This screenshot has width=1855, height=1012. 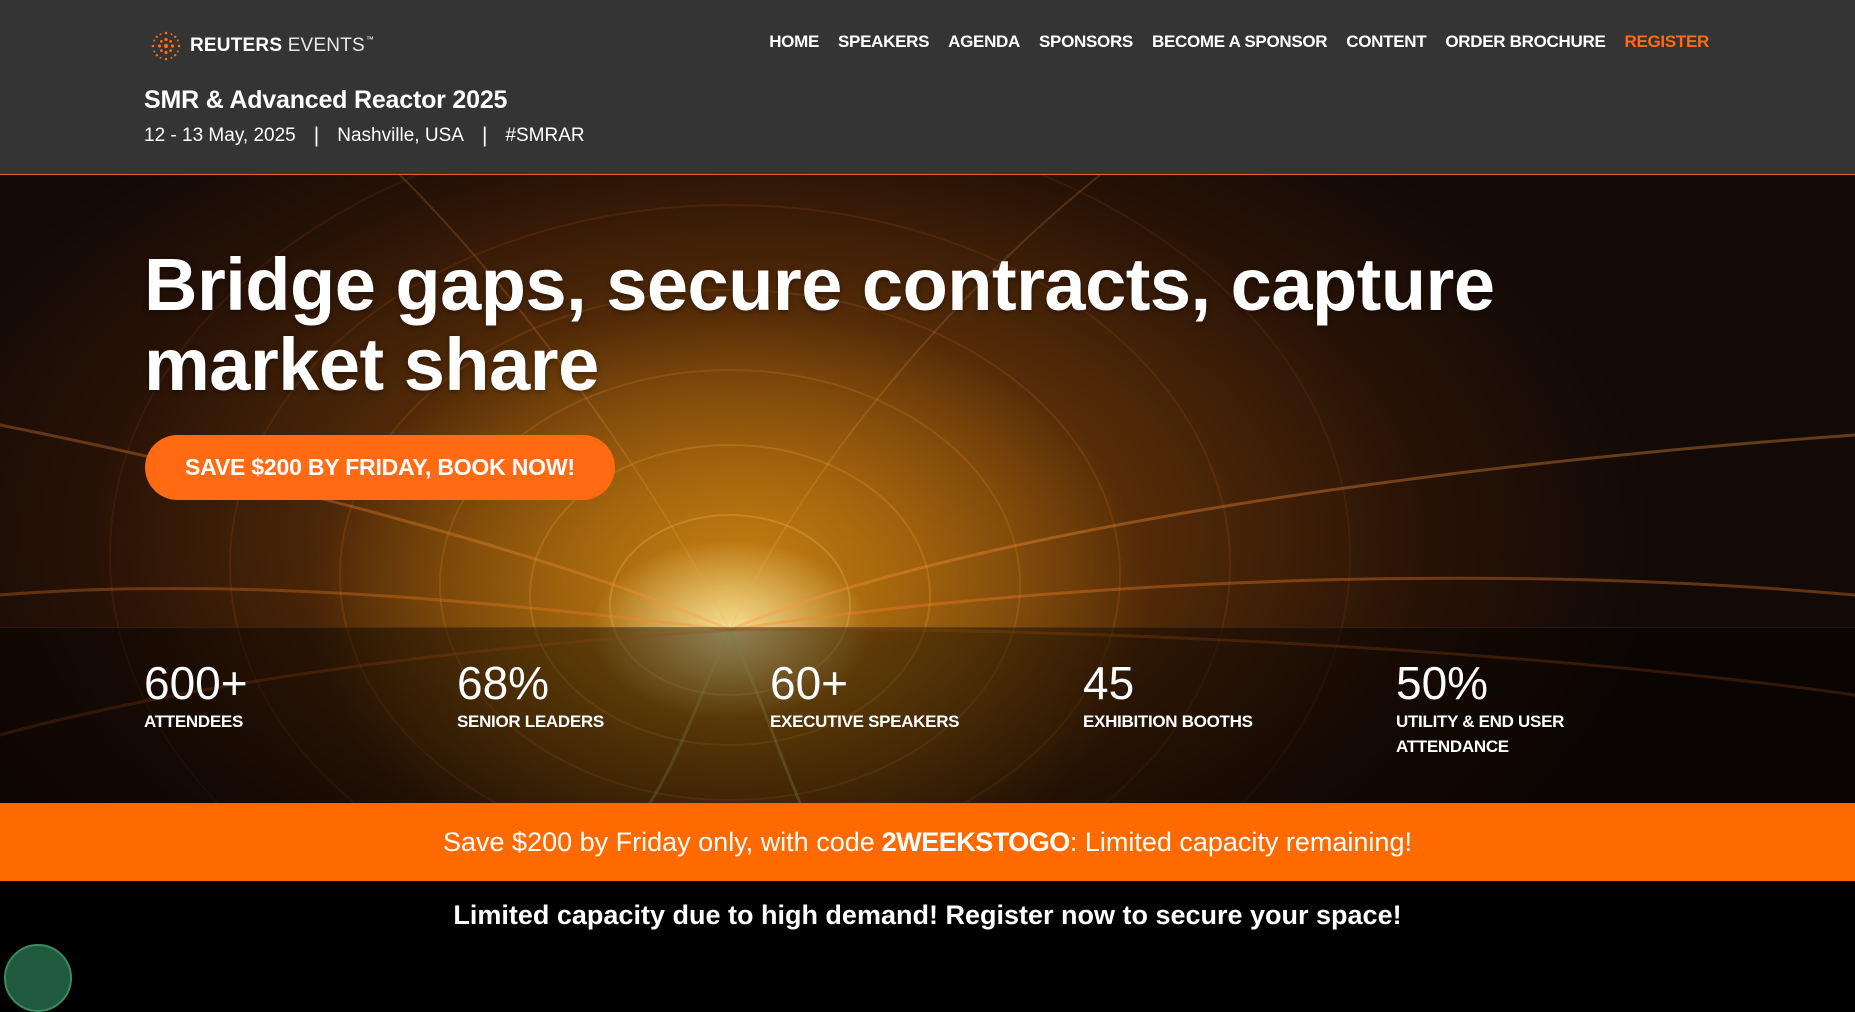 What do you see at coordinates (572, 696) in the screenshot?
I see `stat-senior-leaders: 68% SENIOR LEADERS` at bounding box center [572, 696].